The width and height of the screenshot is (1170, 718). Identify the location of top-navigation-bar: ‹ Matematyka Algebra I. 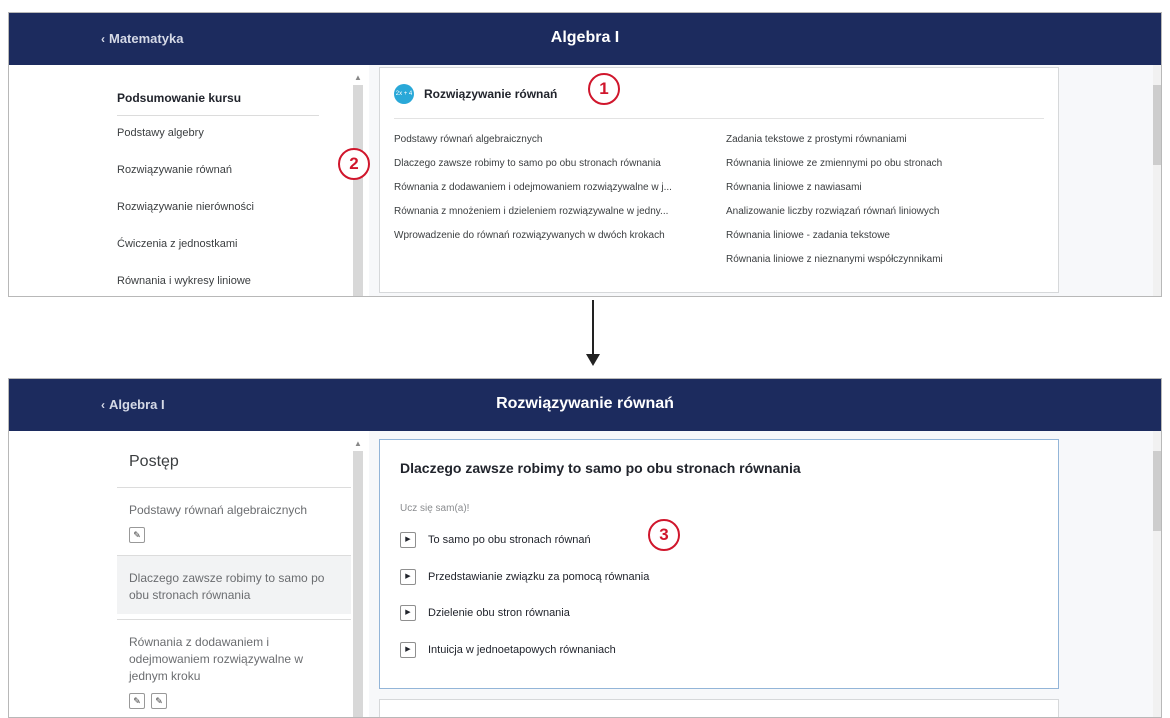
(585, 39).